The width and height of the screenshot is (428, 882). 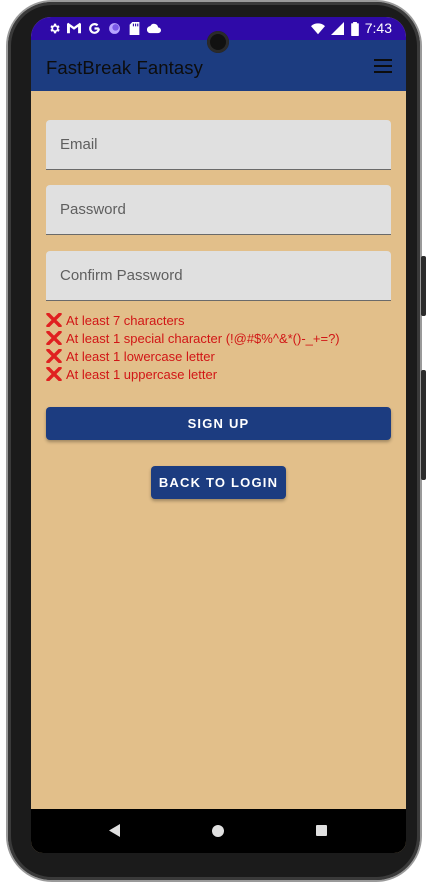 I want to click on rule-label: At least 1 uppercase letter, so click(x=142, y=374).